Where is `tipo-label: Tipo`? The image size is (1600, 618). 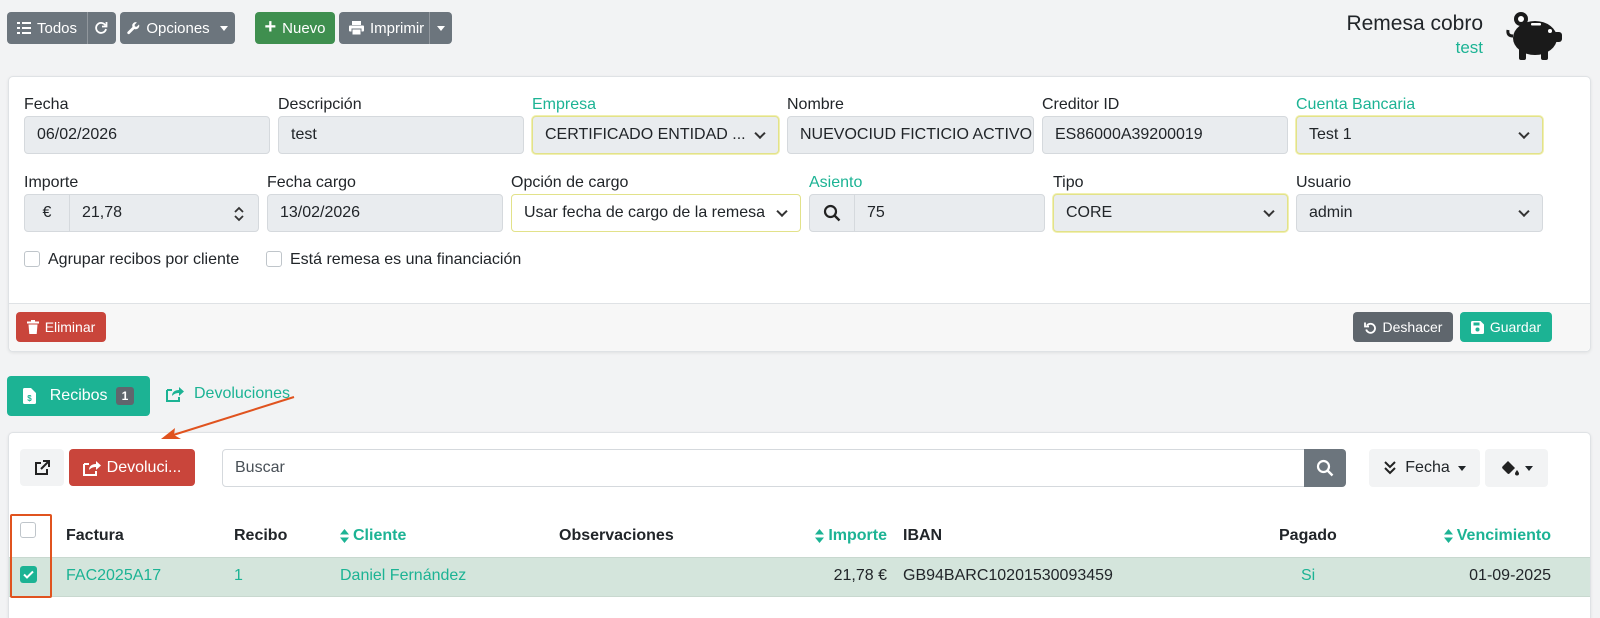 tipo-label: Tipo is located at coordinates (1068, 182).